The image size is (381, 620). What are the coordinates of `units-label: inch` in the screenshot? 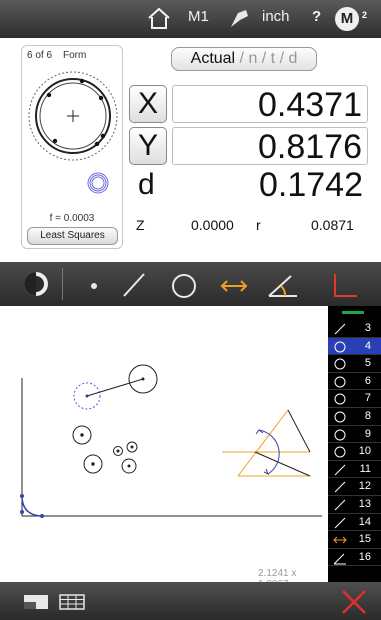 It's located at (276, 16).